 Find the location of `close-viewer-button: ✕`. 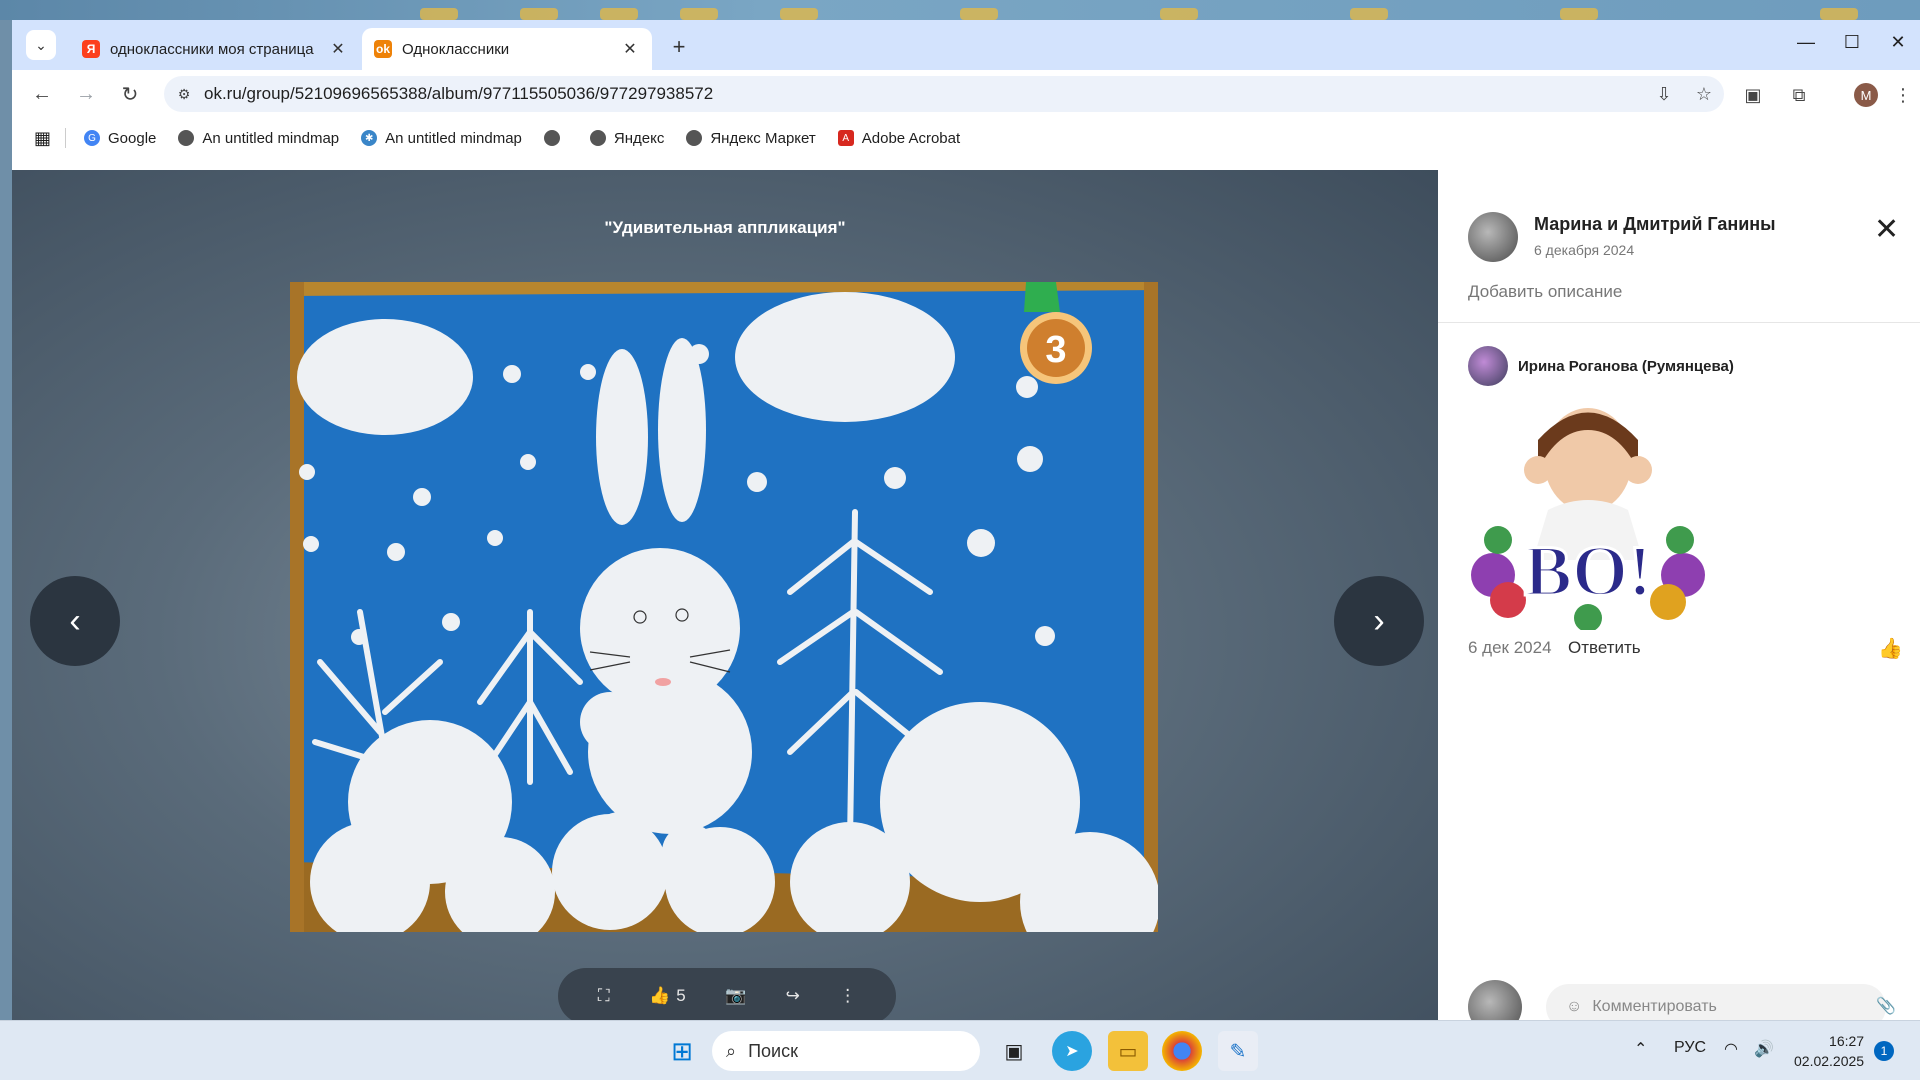

close-viewer-button: ✕ is located at coordinates (1886, 229).